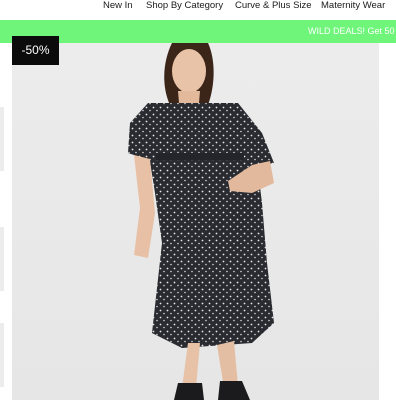 The height and width of the screenshot is (400, 396). I want to click on right-gutter, so click(387, 221).